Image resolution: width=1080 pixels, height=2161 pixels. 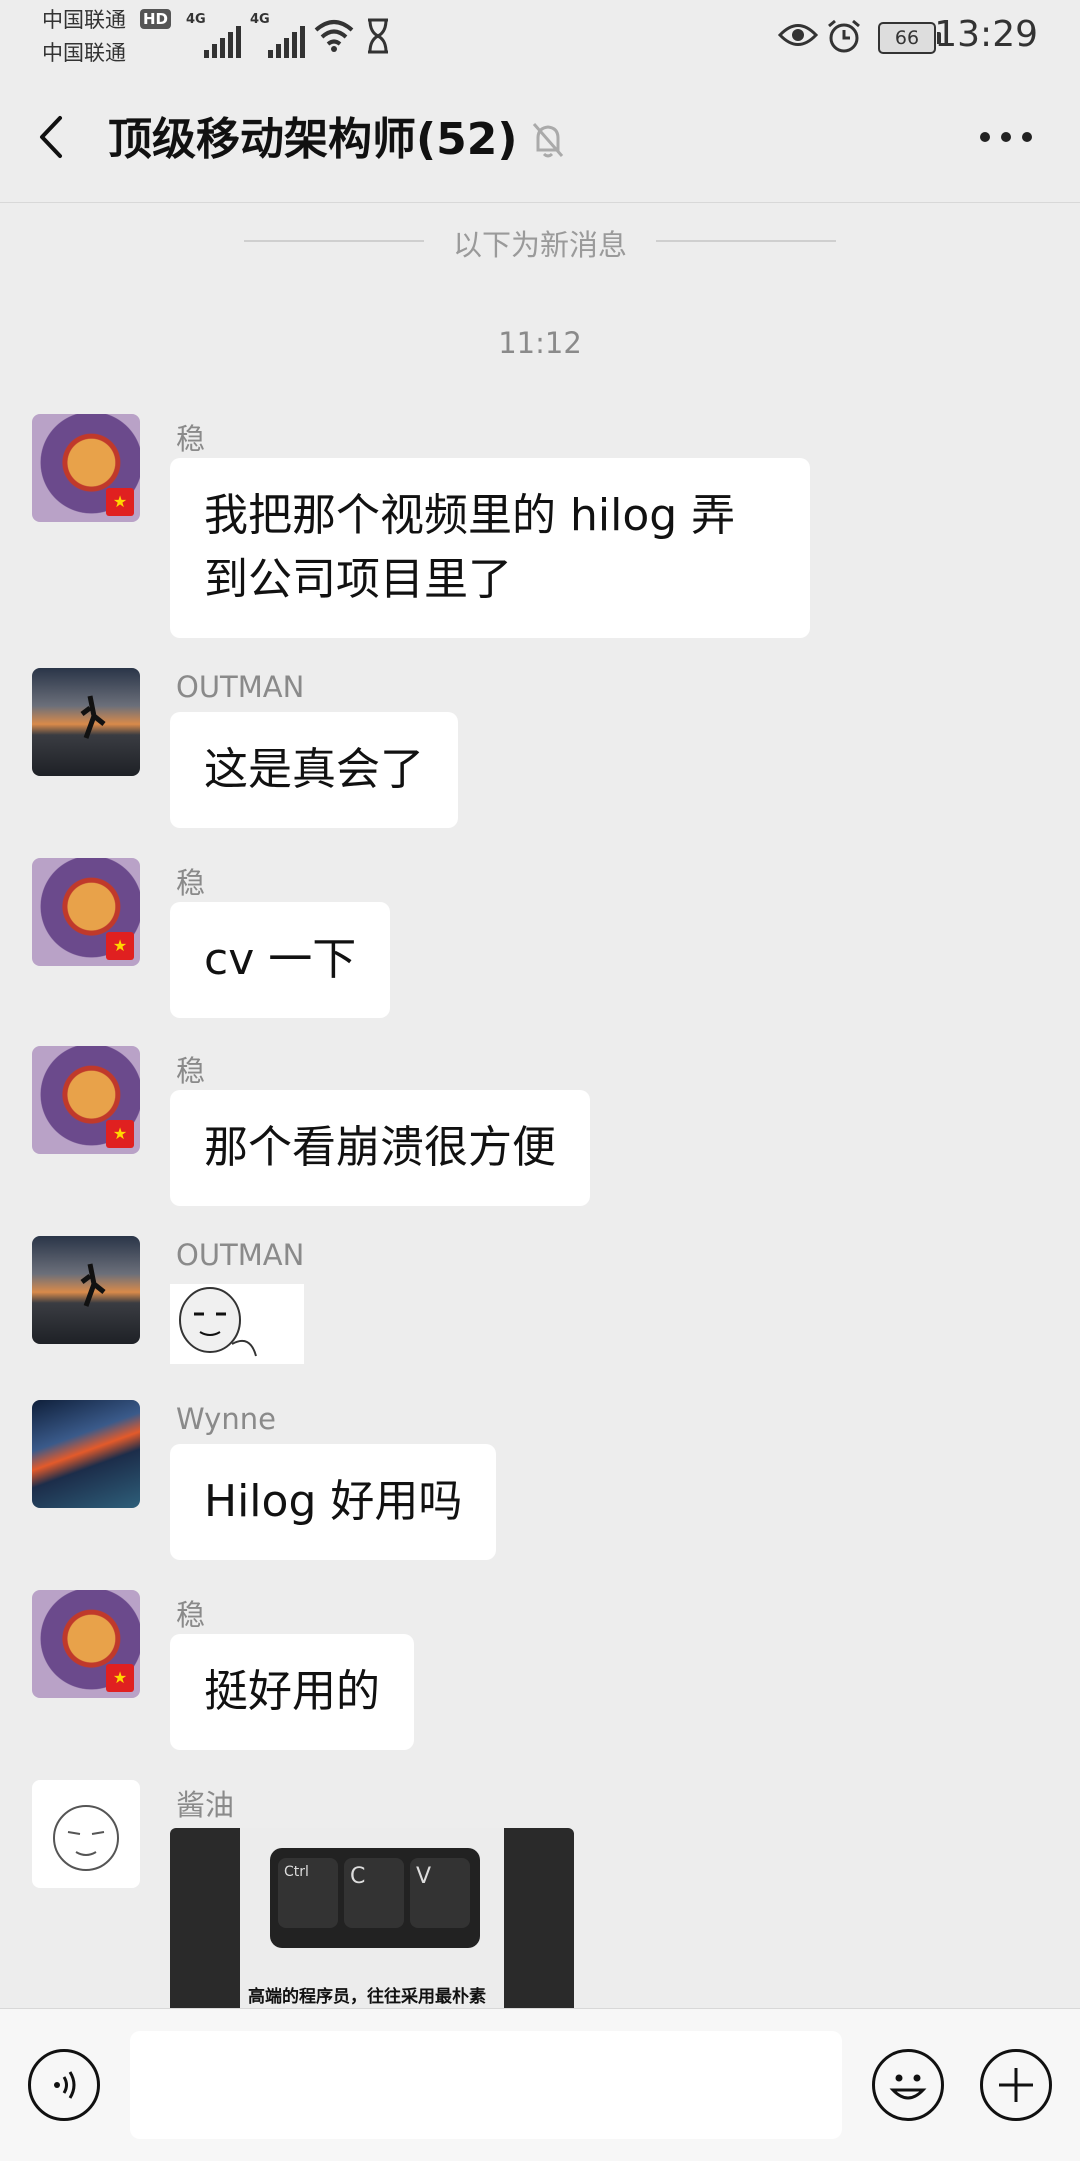 I want to click on chat-title: 顶级移动架构师(52), so click(x=313, y=139).